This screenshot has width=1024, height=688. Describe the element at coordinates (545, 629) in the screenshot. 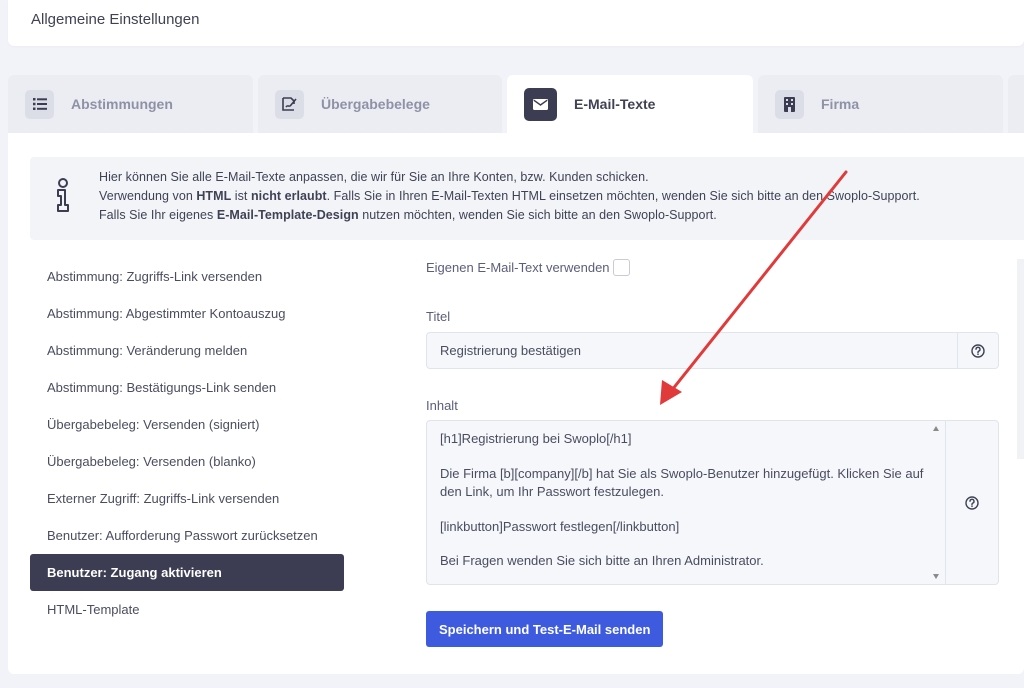

I see `save-and-send-test-button: Speichern und Test-E-Mail senden` at that location.